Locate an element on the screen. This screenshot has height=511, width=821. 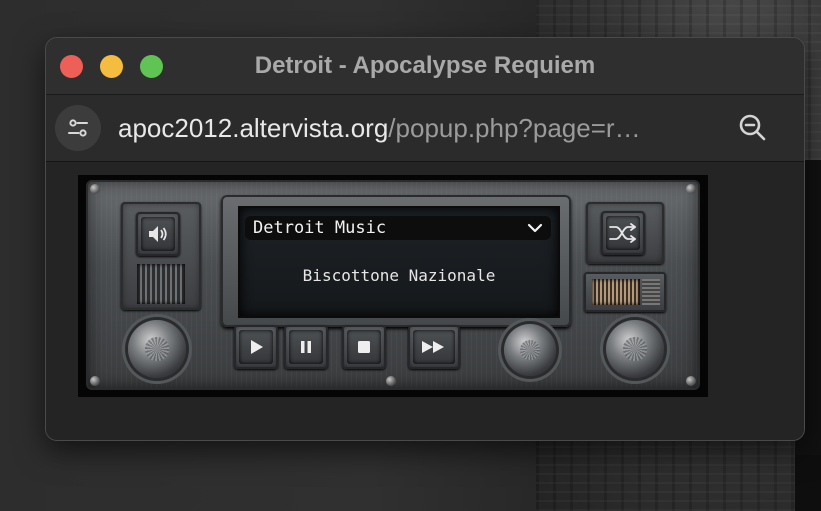
station-selected: Detroit Music is located at coordinates (320, 228).